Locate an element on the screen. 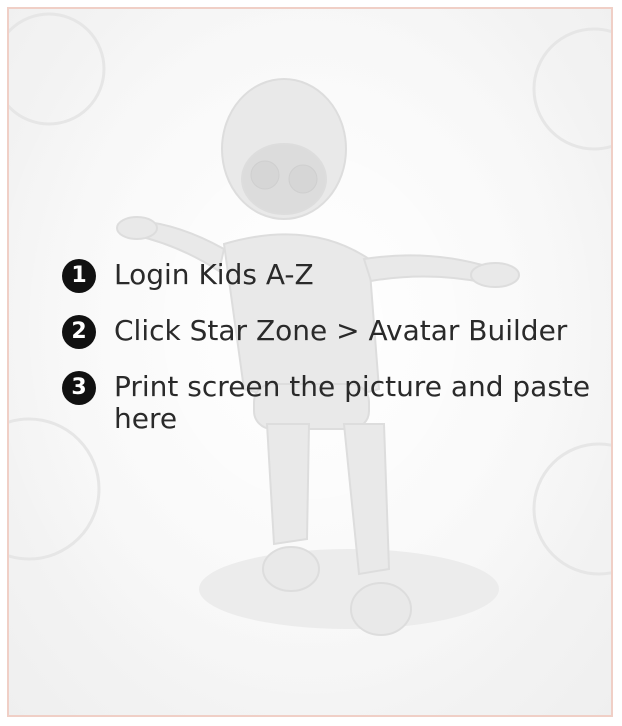 The image size is (622, 726). step-number-badge: 2 is located at coordinates (79, 332).